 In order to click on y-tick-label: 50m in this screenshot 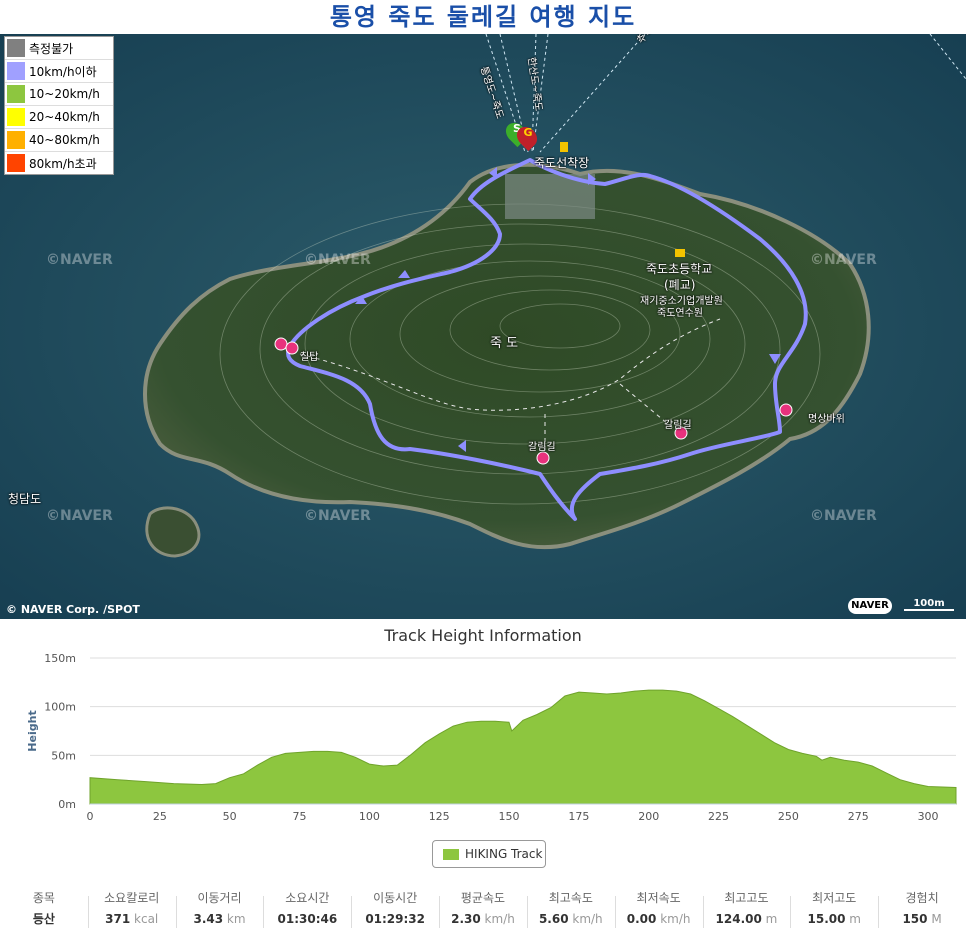, I will do `click(63, 755)`.